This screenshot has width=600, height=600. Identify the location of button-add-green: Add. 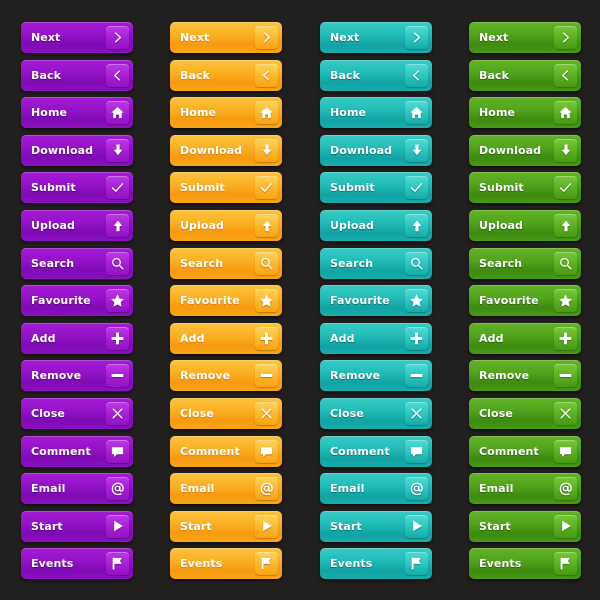
(525, 338).